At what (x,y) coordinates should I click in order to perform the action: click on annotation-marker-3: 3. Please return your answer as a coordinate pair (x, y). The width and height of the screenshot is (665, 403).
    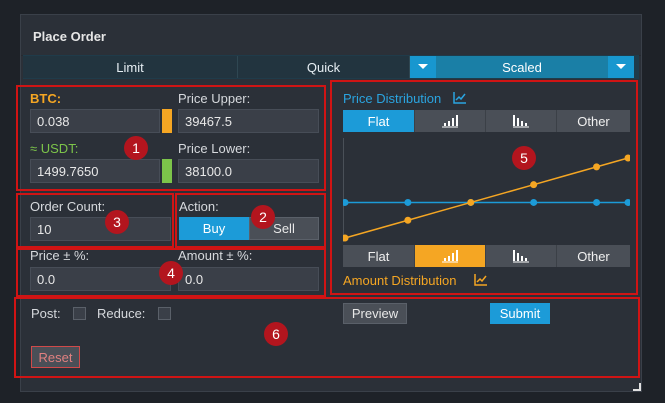
    Looking at the image, I should click on (117, 222).